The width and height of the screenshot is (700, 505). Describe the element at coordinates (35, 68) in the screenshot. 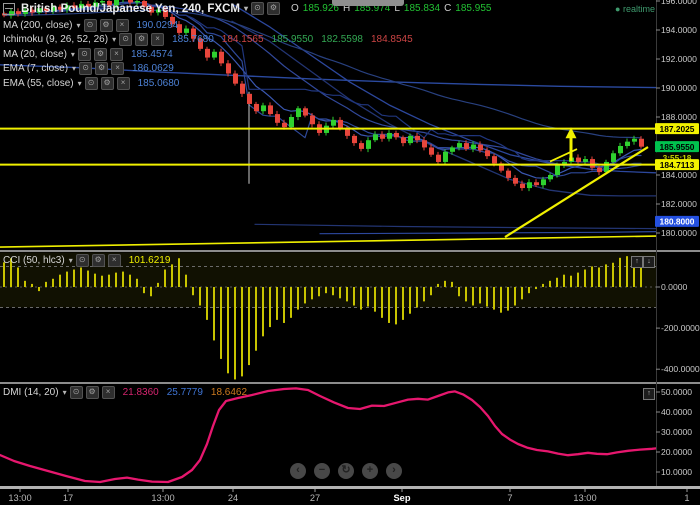

I see `indicator-label: EMA (7, close)` at that location.